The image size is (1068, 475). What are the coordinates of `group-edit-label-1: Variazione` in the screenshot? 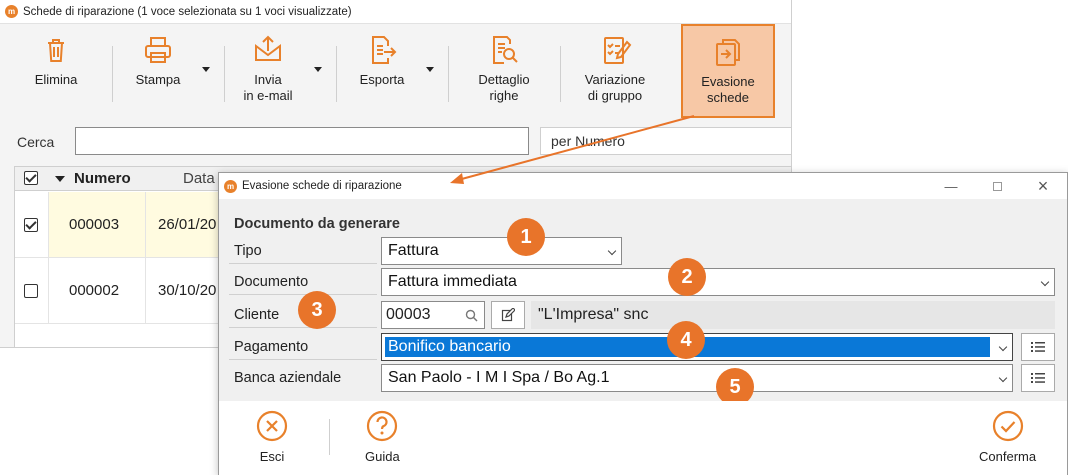 It's located at (615, 79).